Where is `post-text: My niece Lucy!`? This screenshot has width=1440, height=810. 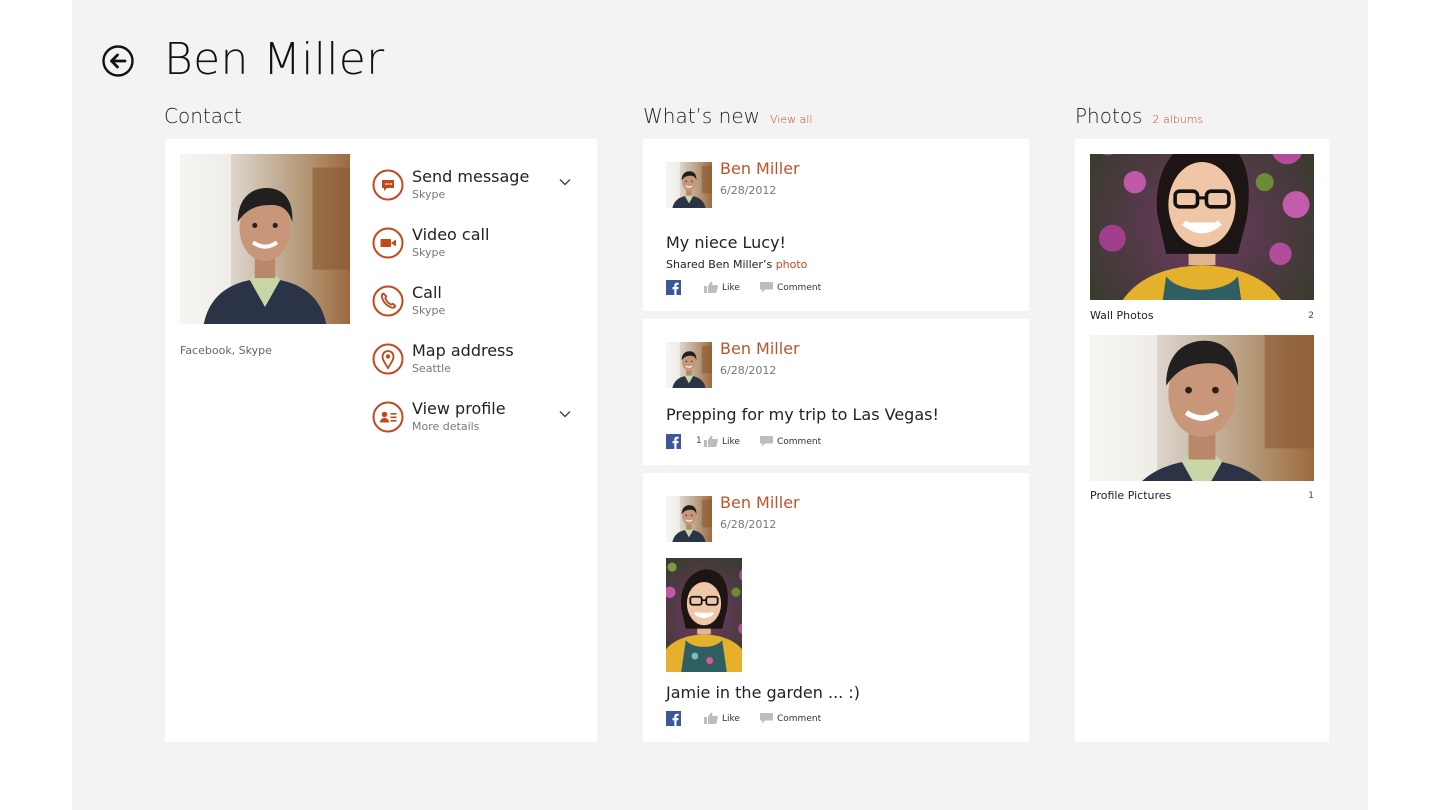
post-text: My niece Lucy! is located at coordinates (726, 242).